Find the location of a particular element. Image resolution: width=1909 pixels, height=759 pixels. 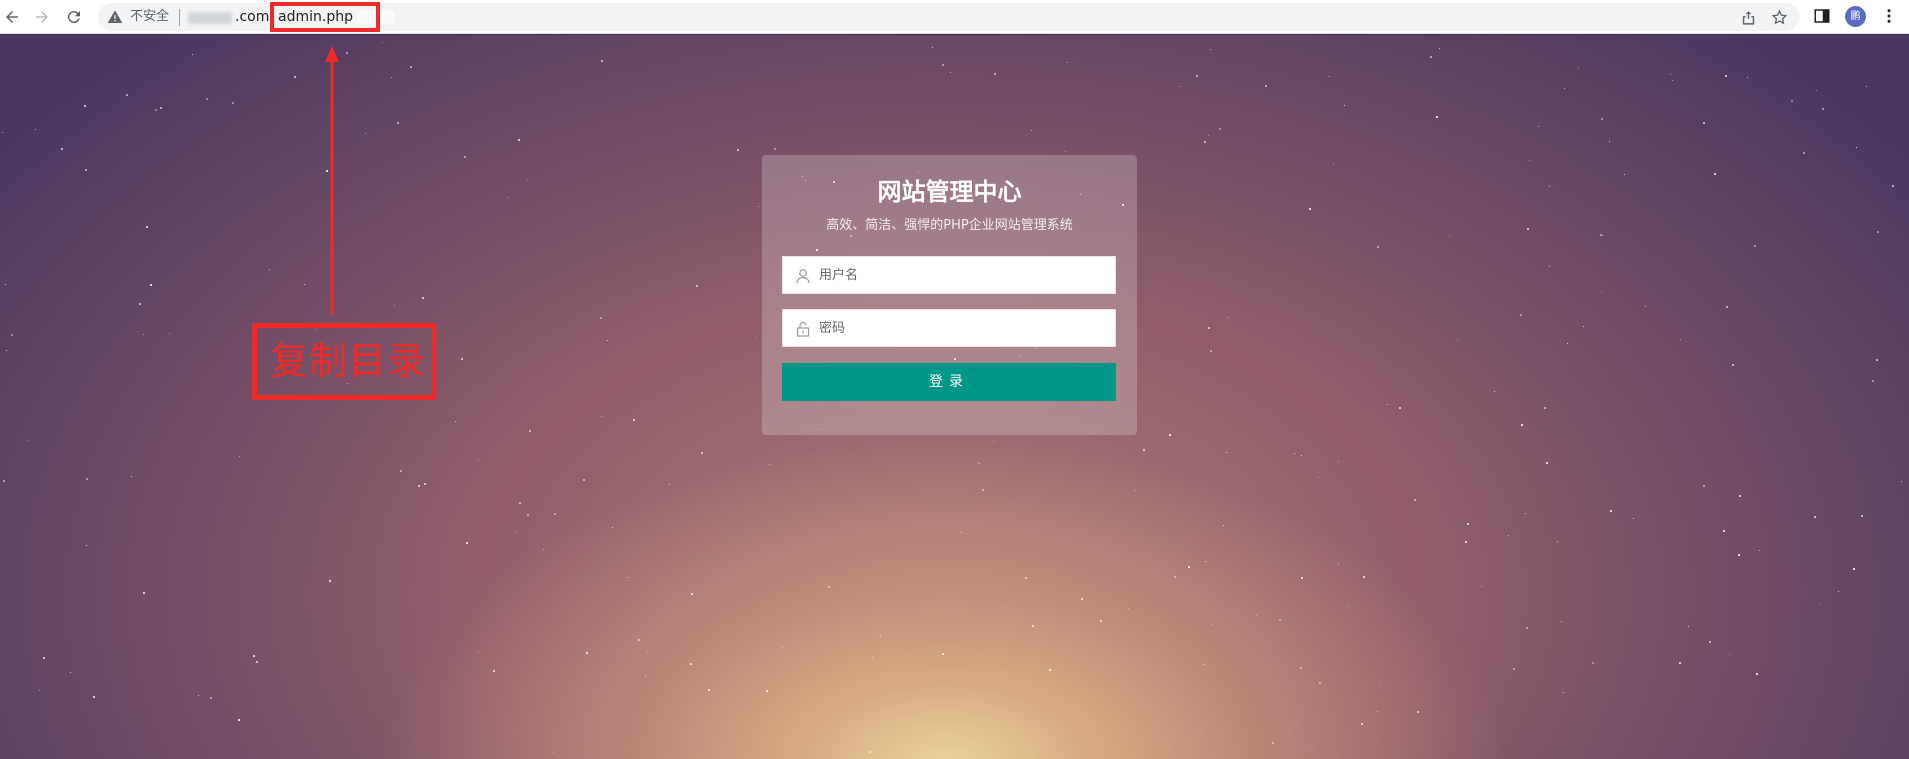

username-field is located at coordinates (949, 275).